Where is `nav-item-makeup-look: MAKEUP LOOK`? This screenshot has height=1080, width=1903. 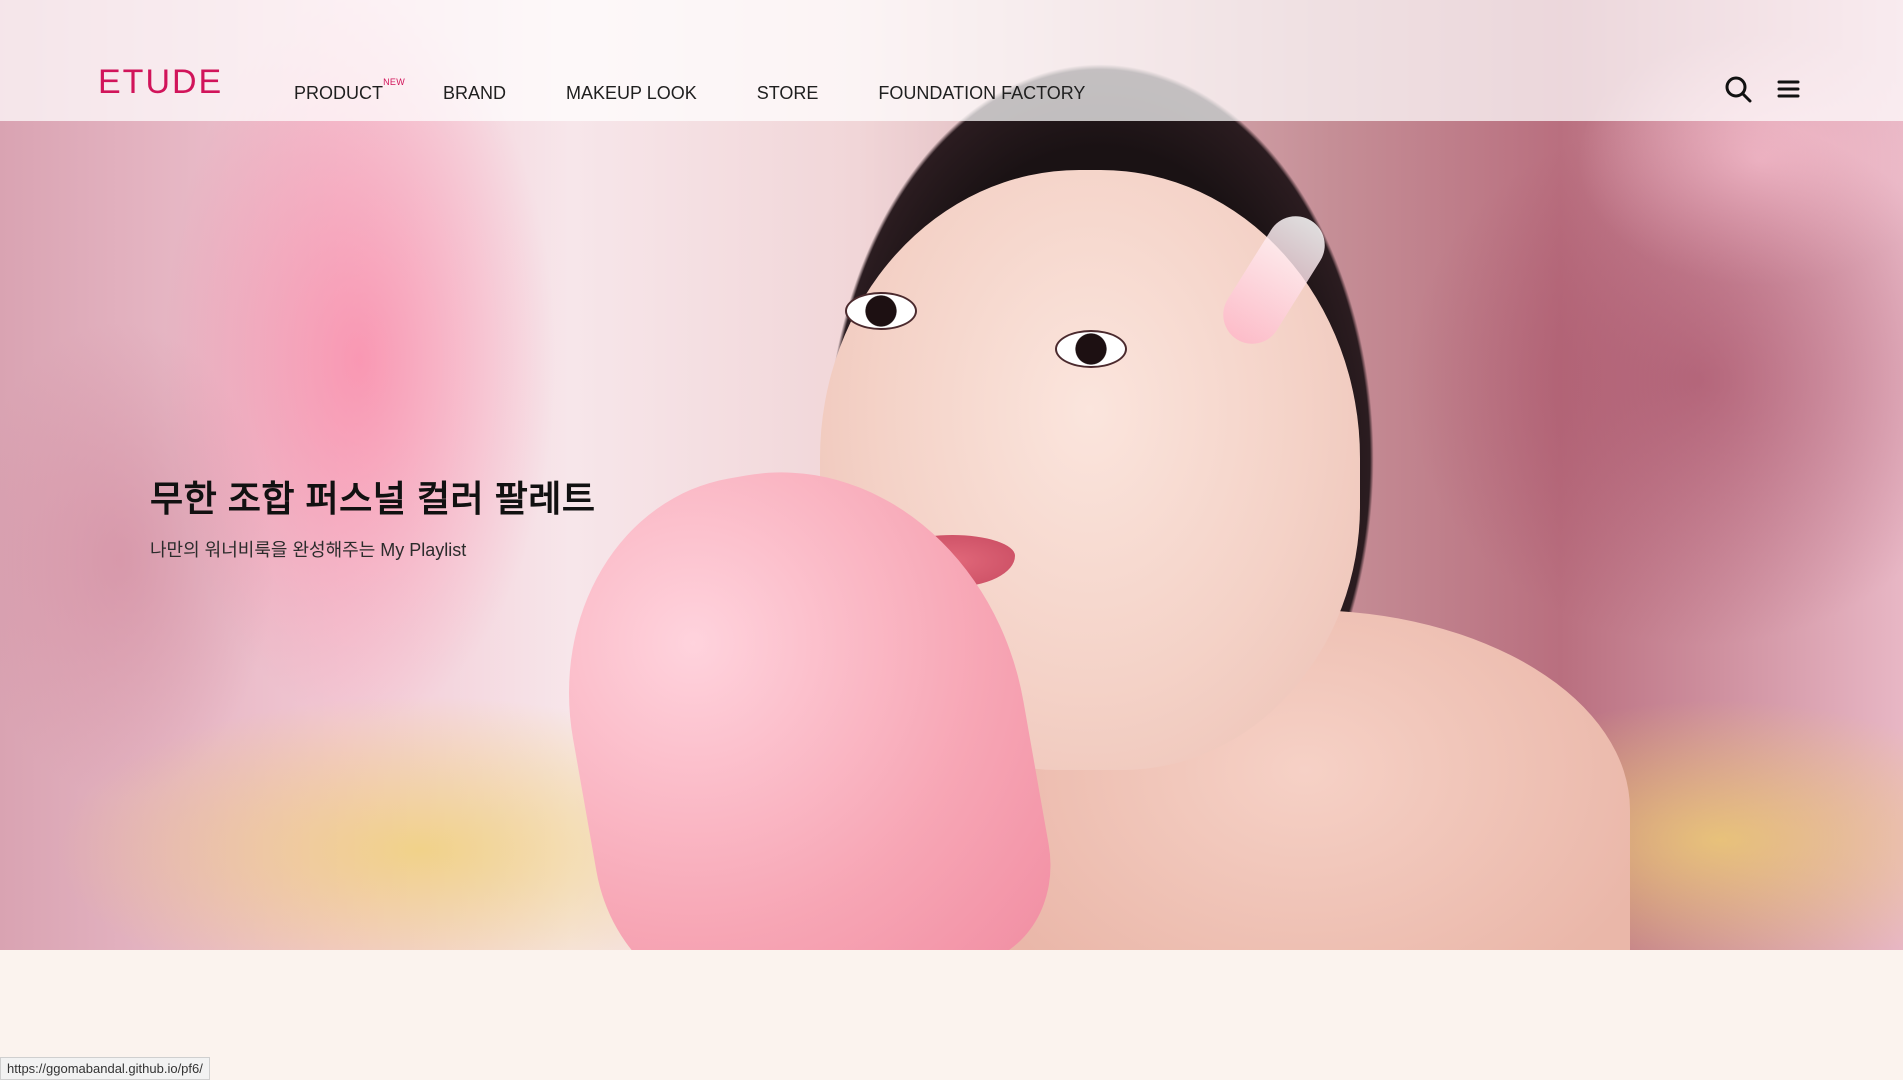
nav-item-makeup-look: MAKEUP LOOK is located at coordinates (631, 93).